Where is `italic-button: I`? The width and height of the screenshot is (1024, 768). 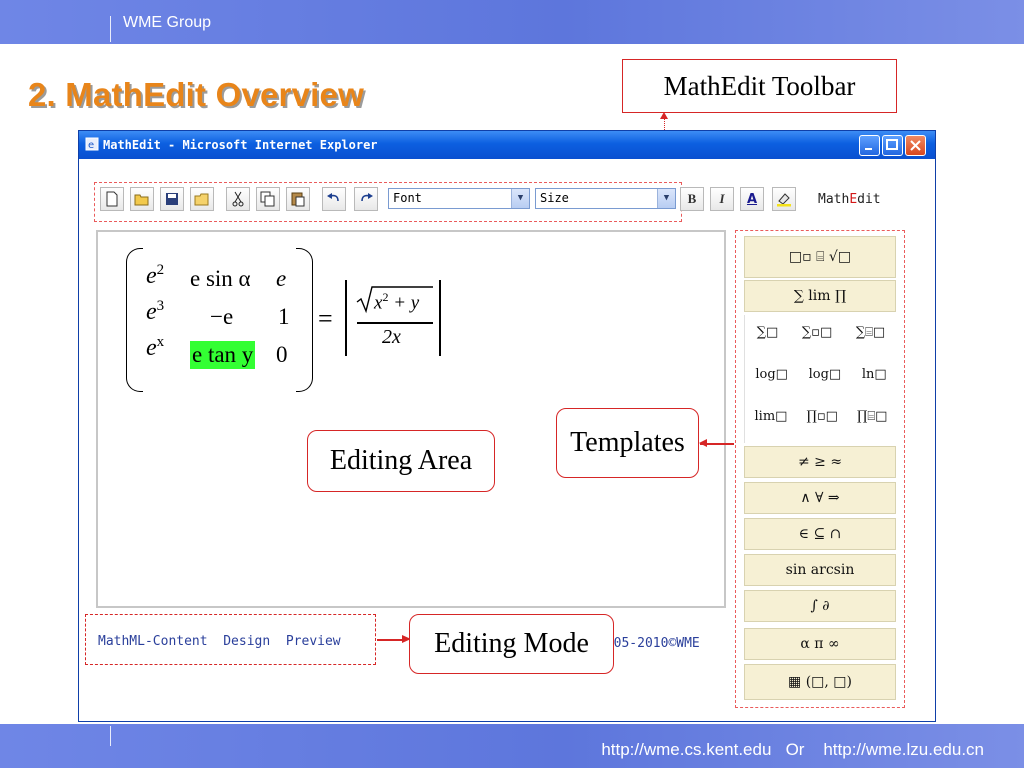
italic-button: I is located at coordinates (722, 199).